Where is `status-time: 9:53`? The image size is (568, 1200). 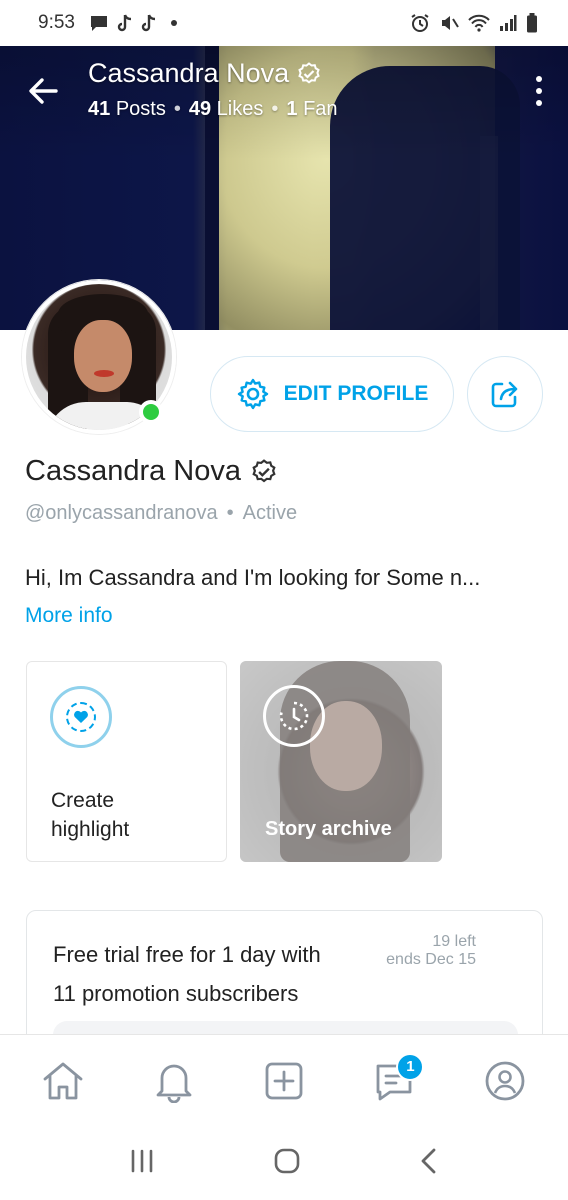
status-time: 9:53 is located at coordinates (56, 22).